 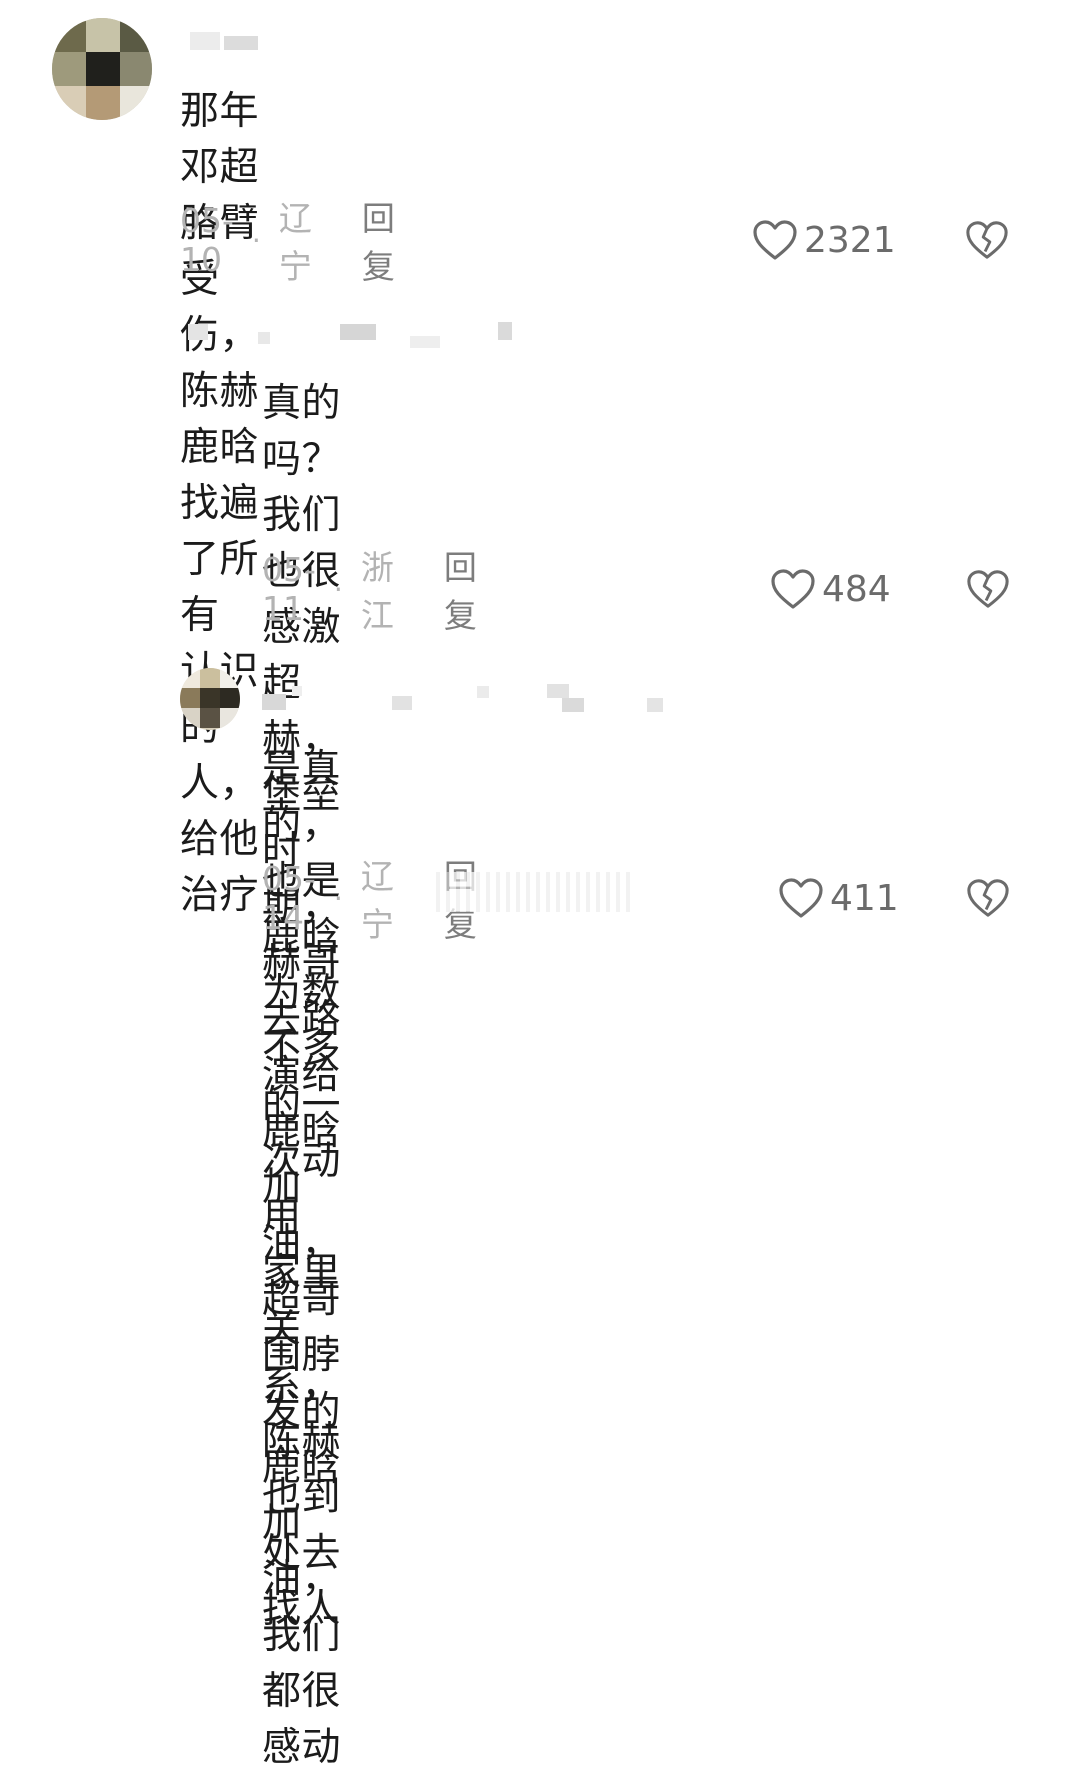 I want to click on comment-date: 05-14, so click(x=289, y=898).